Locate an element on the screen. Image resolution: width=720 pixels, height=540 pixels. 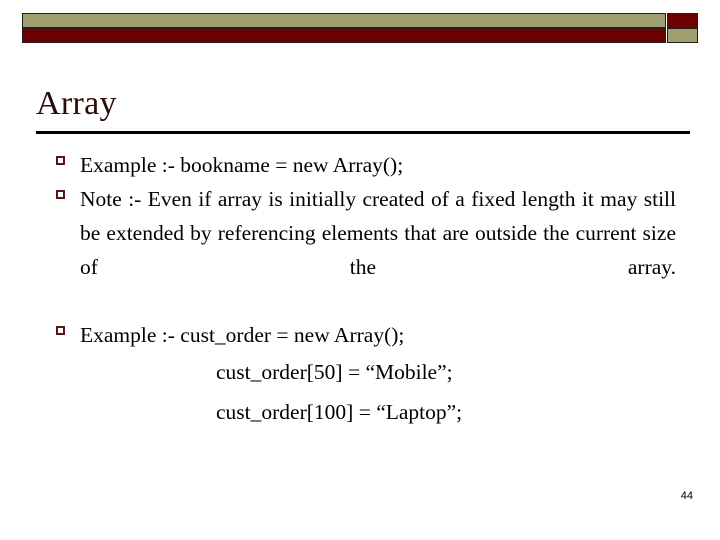
slide-header-banner is located at coordinates (360, 28).